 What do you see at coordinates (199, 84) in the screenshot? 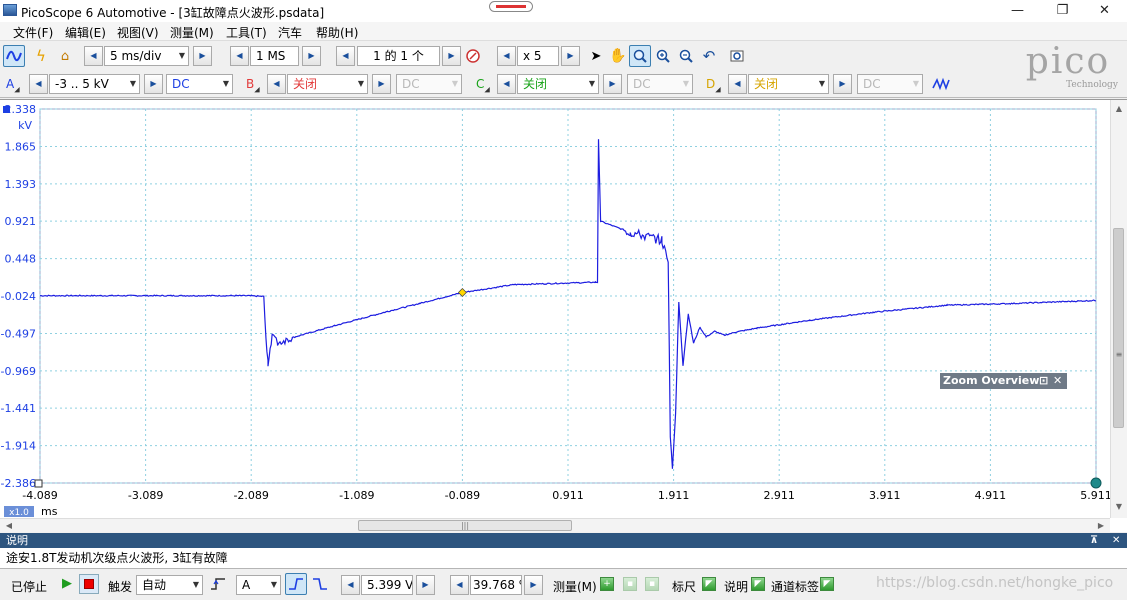
I see `channel-a-coupling-select: DC ▼` at bounding box center [199, 84].